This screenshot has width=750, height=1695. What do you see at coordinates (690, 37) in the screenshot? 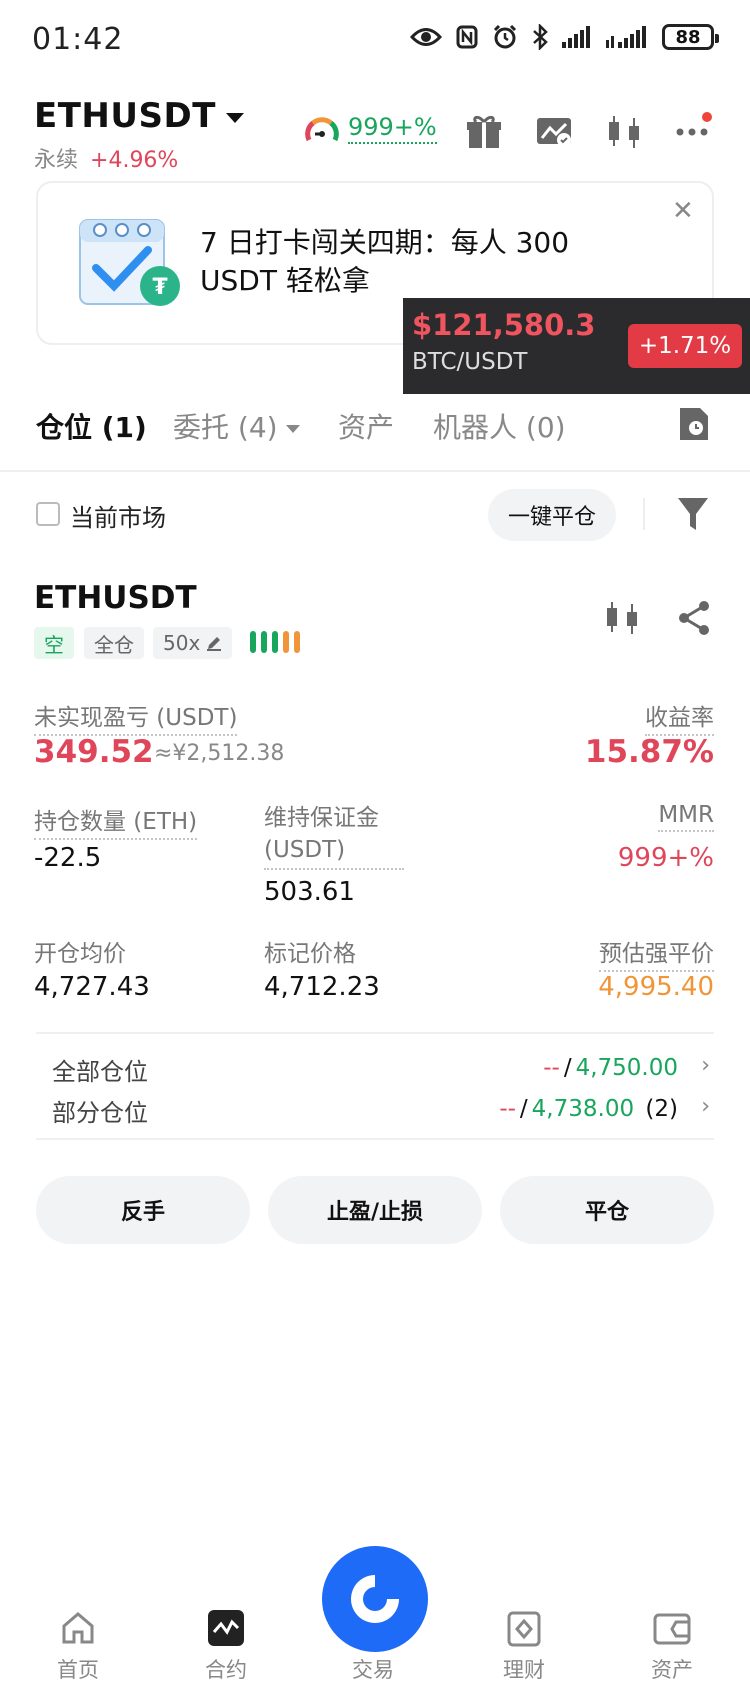
I see `battery-icon: 88` at bounding box center [690, 37].